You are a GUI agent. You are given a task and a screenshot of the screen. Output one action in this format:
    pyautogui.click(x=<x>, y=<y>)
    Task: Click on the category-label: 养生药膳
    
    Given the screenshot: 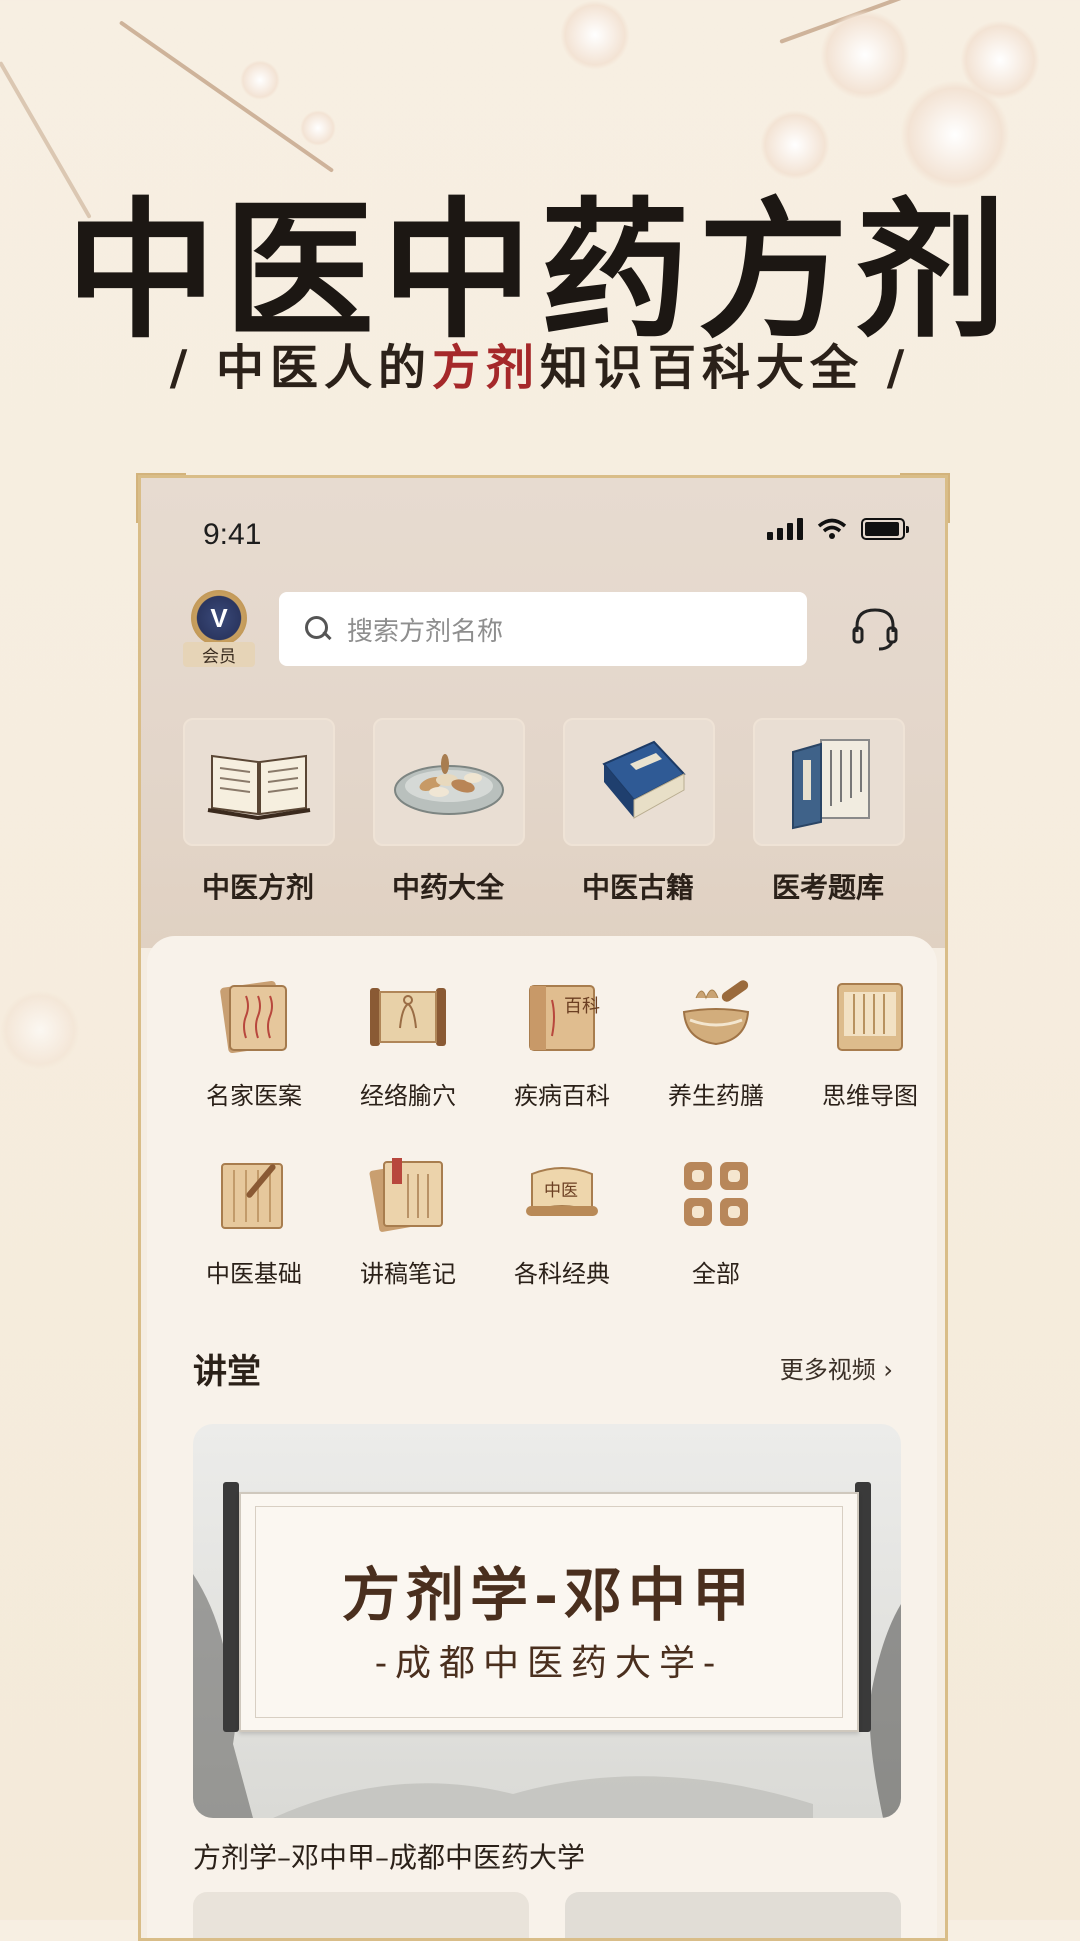 What is the action you would take?
    pyautogui.click(x=716, y=1096)
    